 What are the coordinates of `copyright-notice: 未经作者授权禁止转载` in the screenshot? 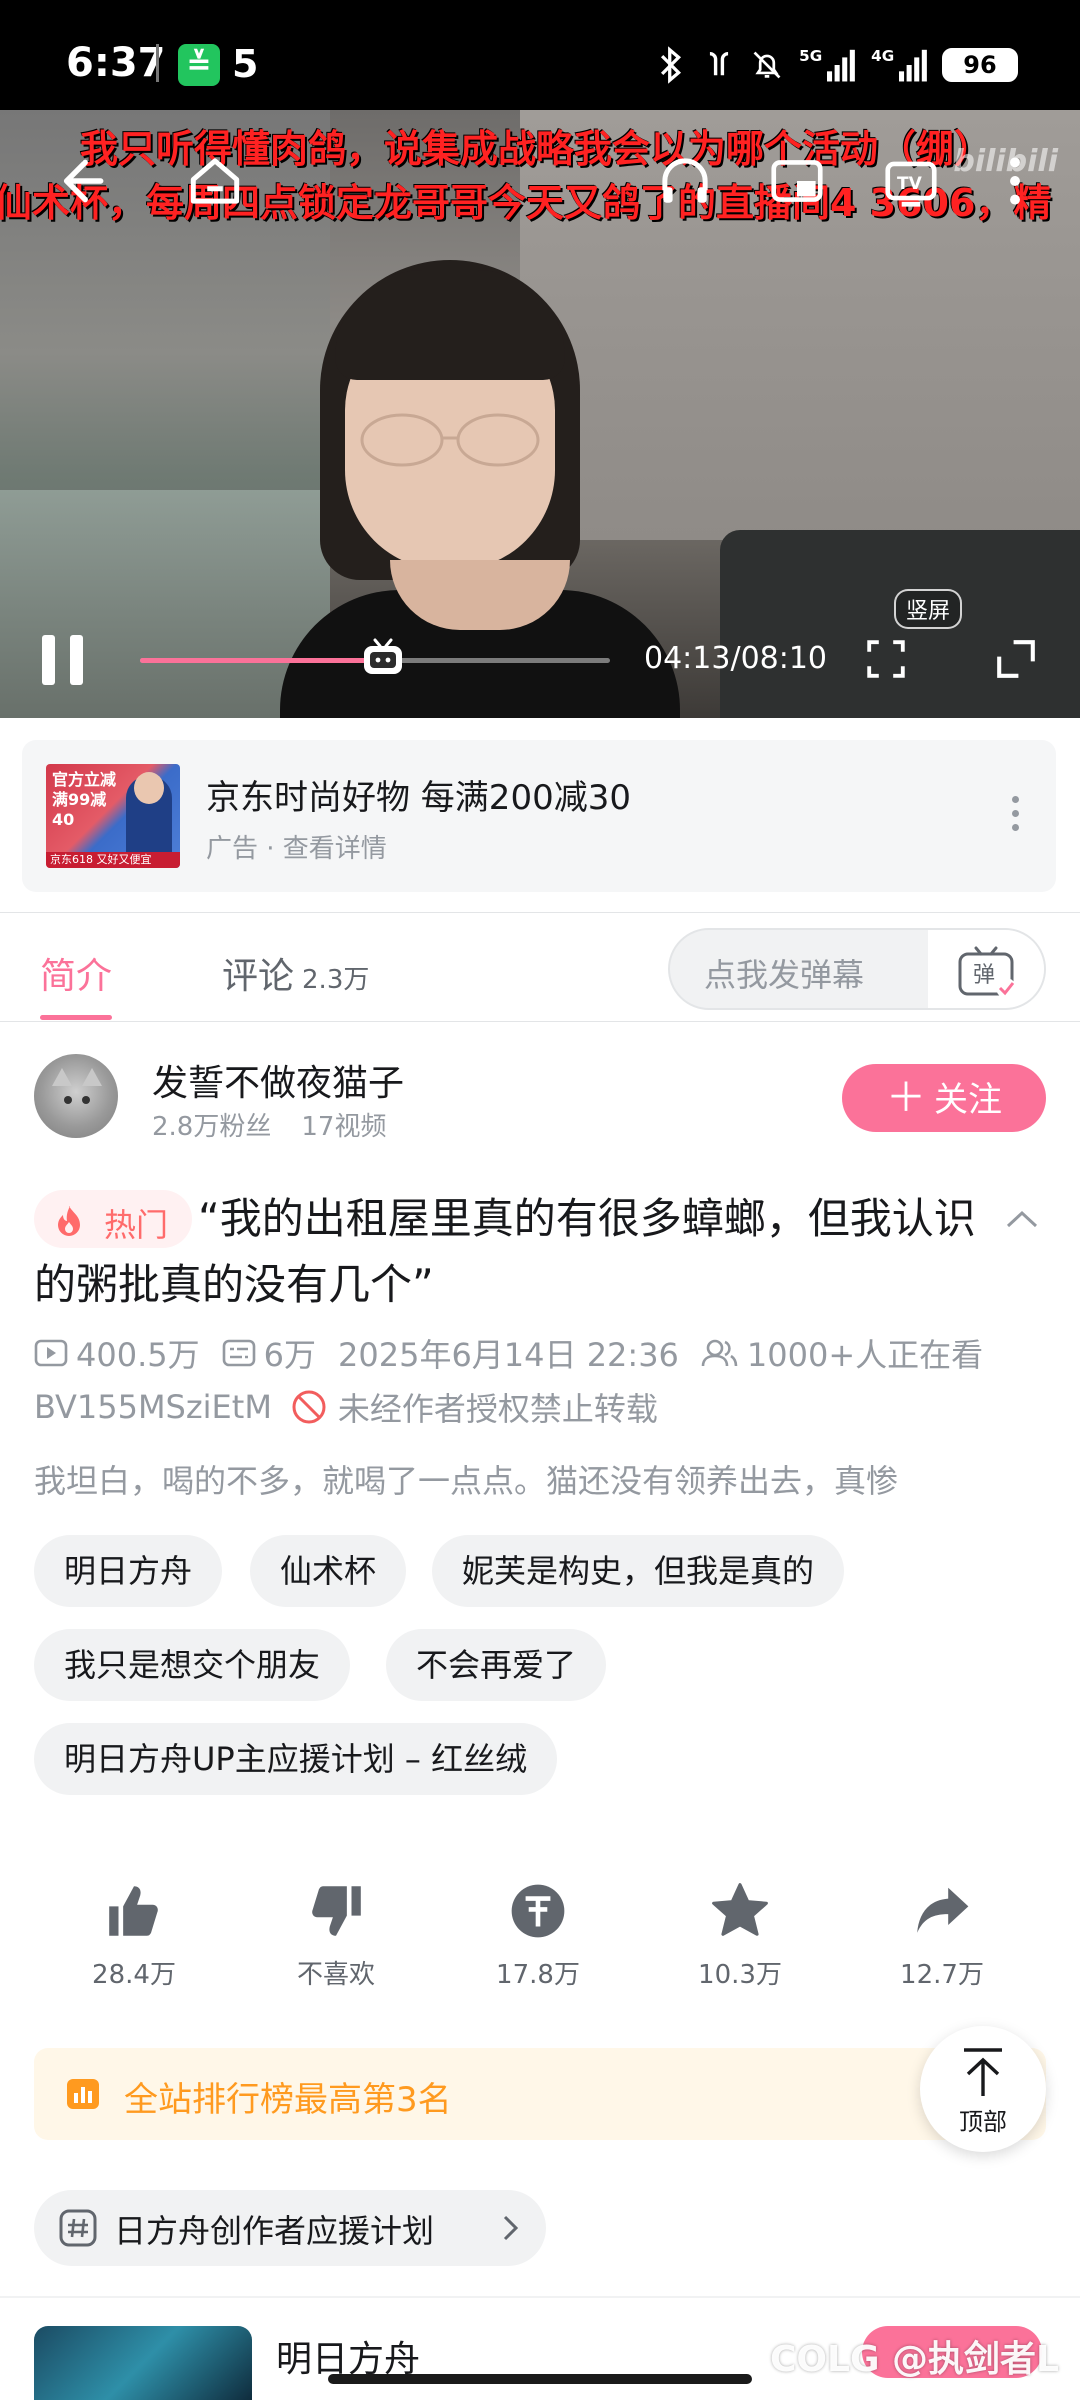 It's located at (497, 1409).